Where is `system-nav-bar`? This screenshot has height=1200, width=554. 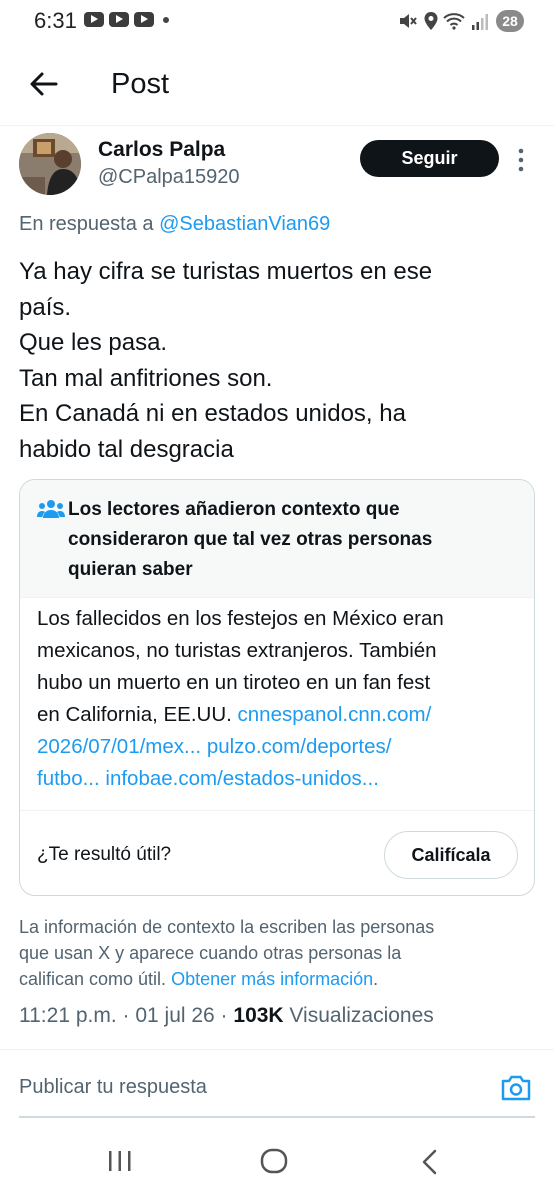 system-nav-bar is located at coordinates (277, 1161).